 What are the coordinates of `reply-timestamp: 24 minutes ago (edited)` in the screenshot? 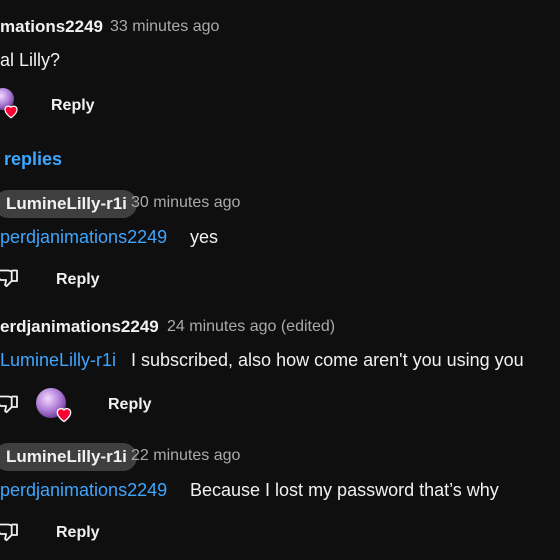 It's located at (251, 327).